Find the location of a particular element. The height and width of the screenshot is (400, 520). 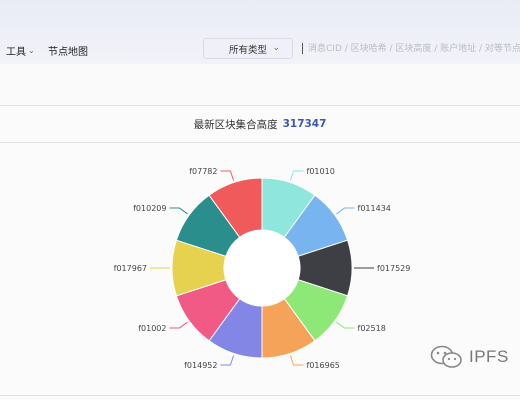

tools-menu: 工具 ⌄ is located at coordinates (20, 50).